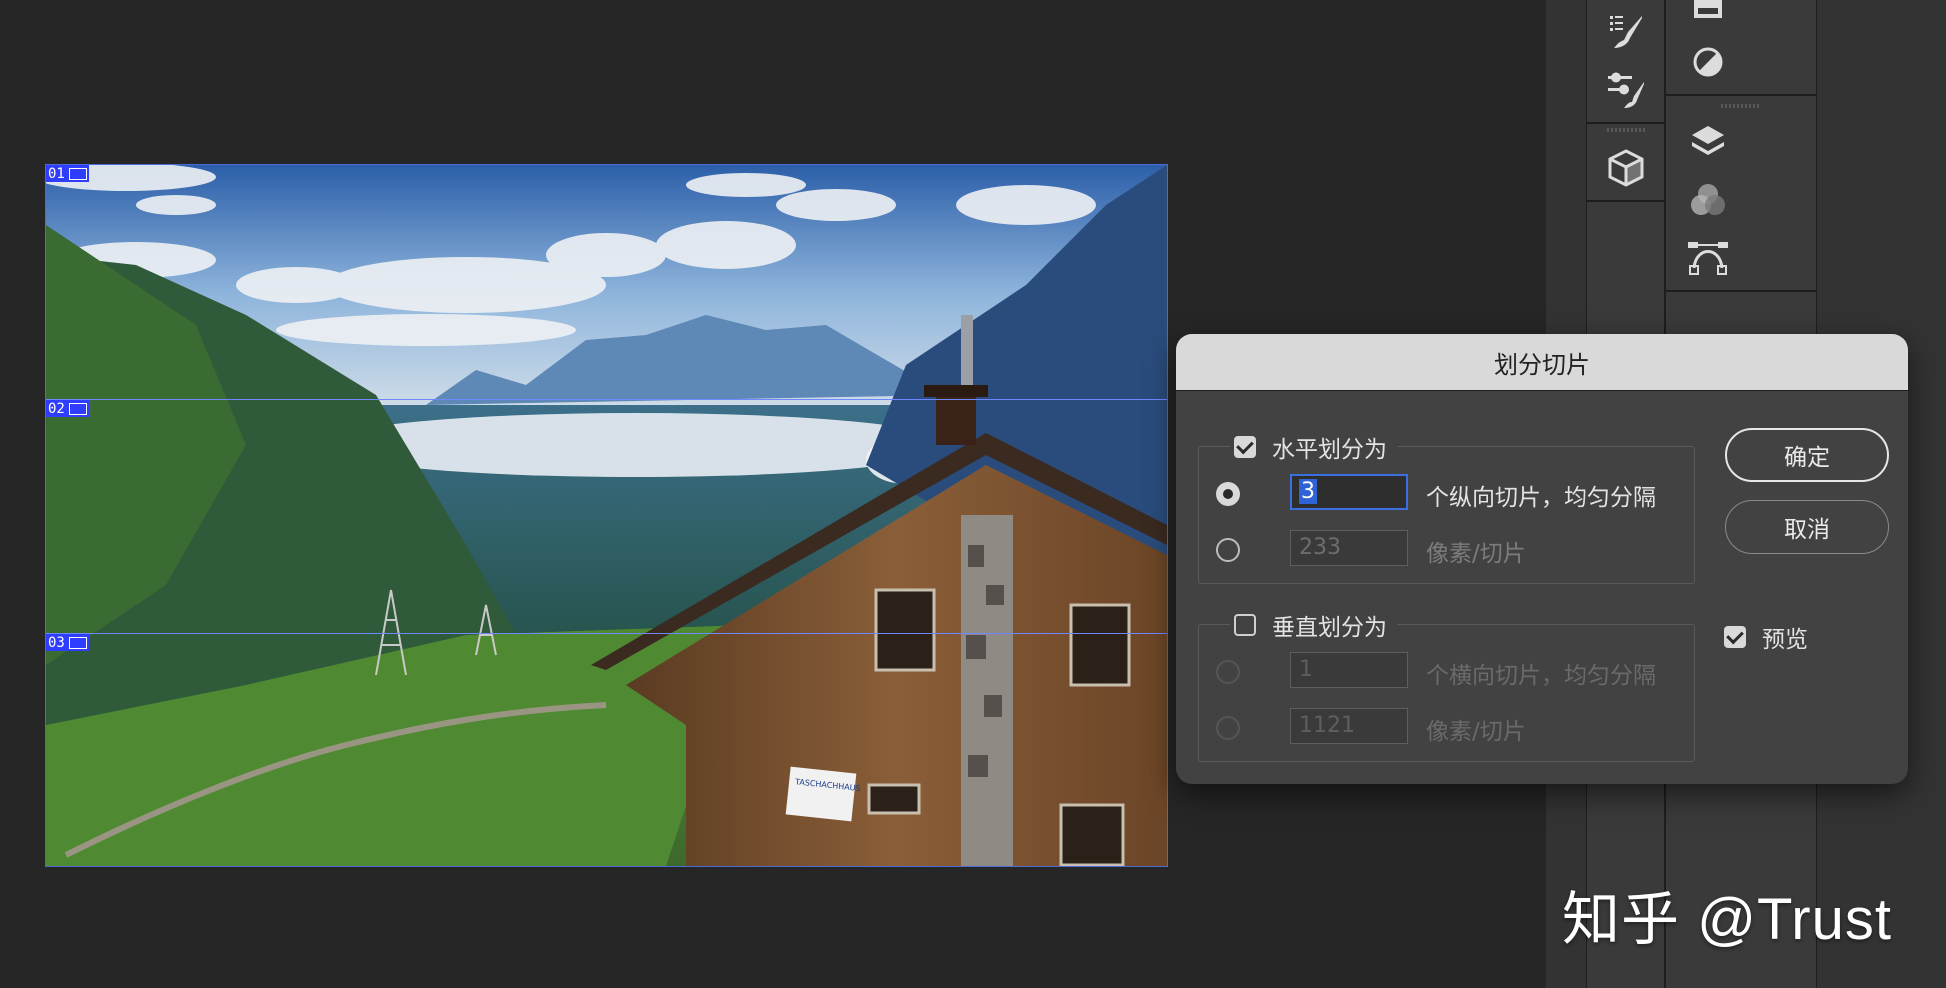 The width and height of the screenshot is (1946, 988). I want to click on paths-icon, so click(1708, 256).